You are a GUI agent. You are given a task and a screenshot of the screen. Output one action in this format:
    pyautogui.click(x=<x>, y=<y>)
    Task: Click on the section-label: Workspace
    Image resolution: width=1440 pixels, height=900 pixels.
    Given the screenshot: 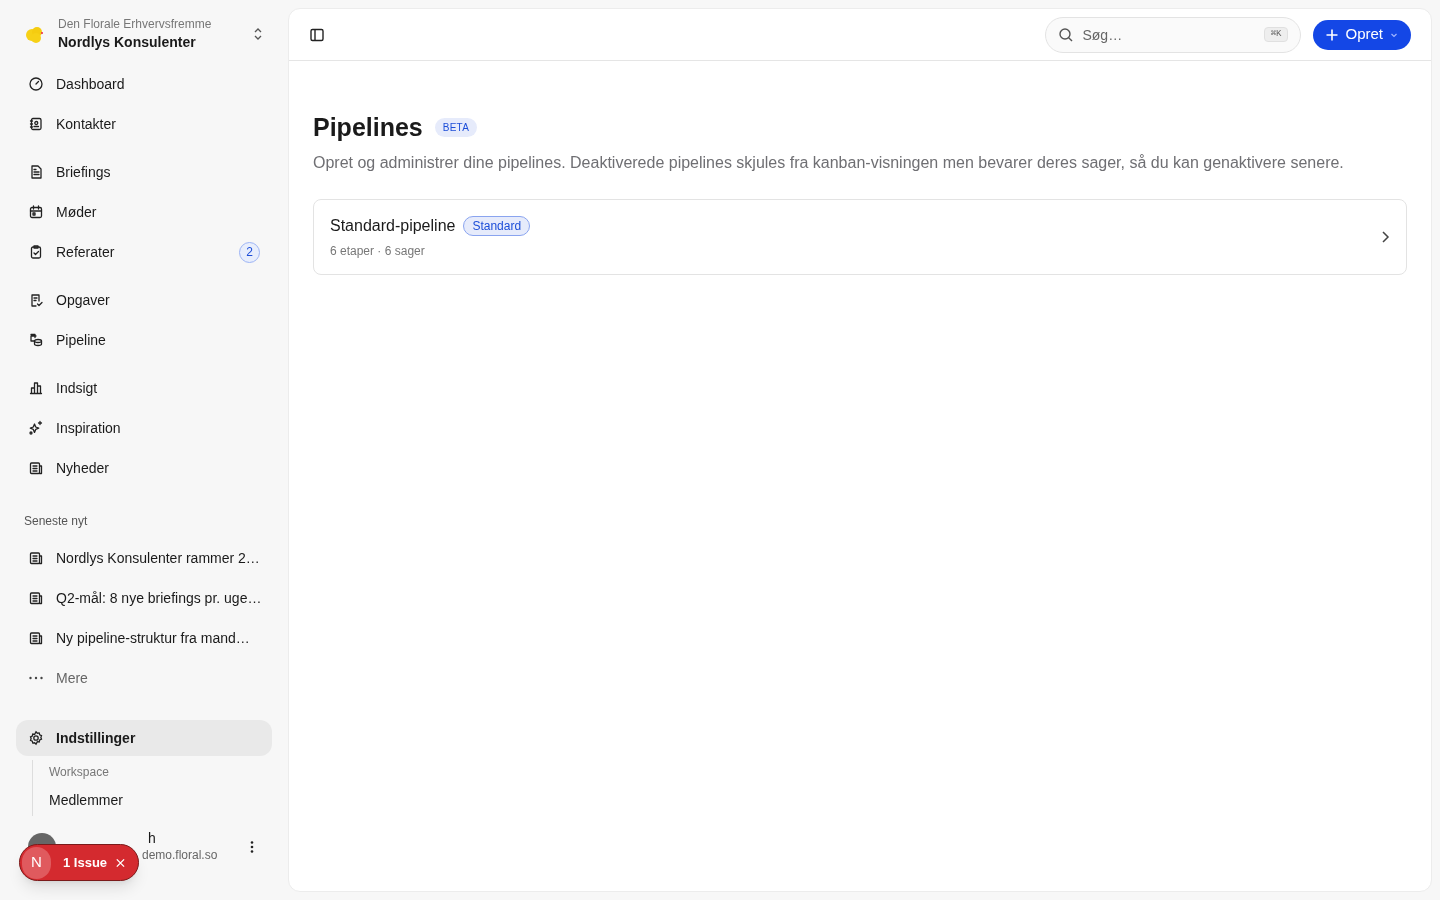 What is the action you would take?
    pyautogui.click(x=79, y=772)
    